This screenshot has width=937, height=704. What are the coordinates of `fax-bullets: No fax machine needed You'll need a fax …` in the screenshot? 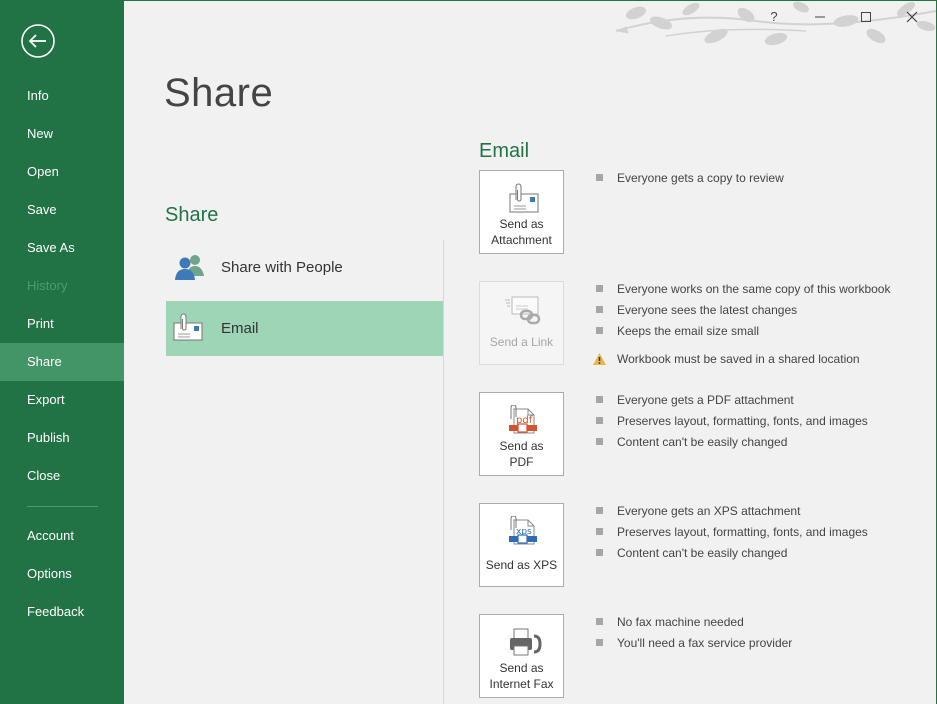 It's located at (693, 633).